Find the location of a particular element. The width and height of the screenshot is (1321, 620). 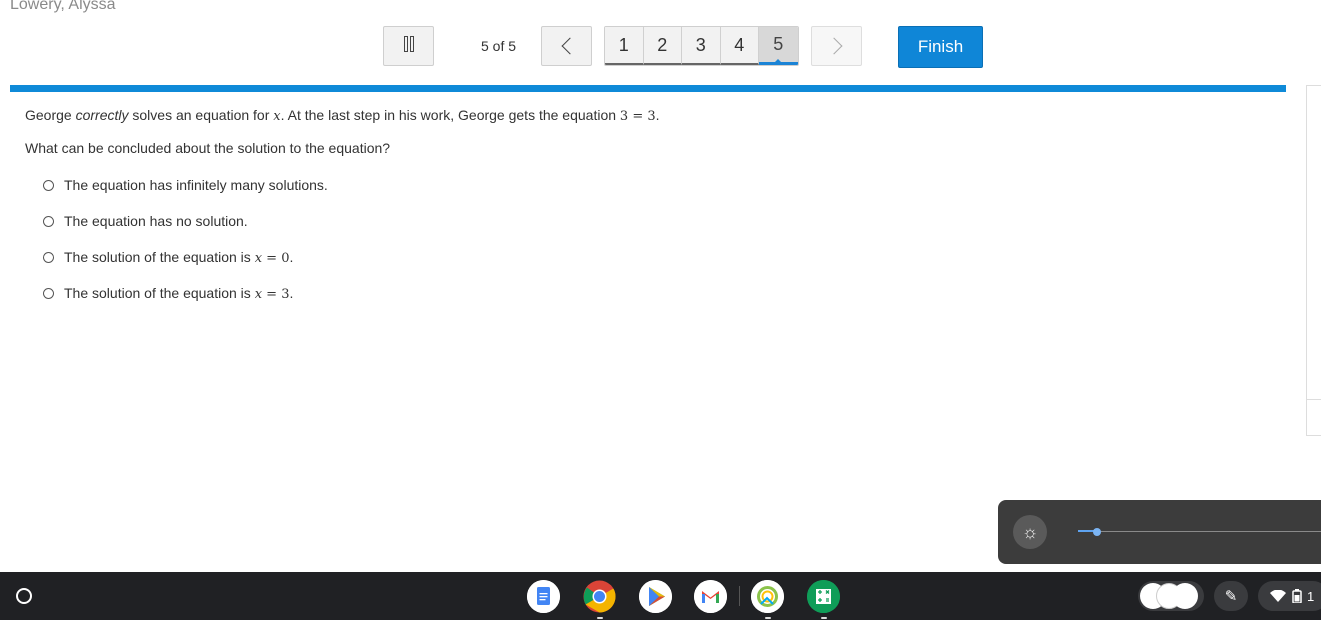

option-label: The equation has no solution. is located at coordinates (156, 221).